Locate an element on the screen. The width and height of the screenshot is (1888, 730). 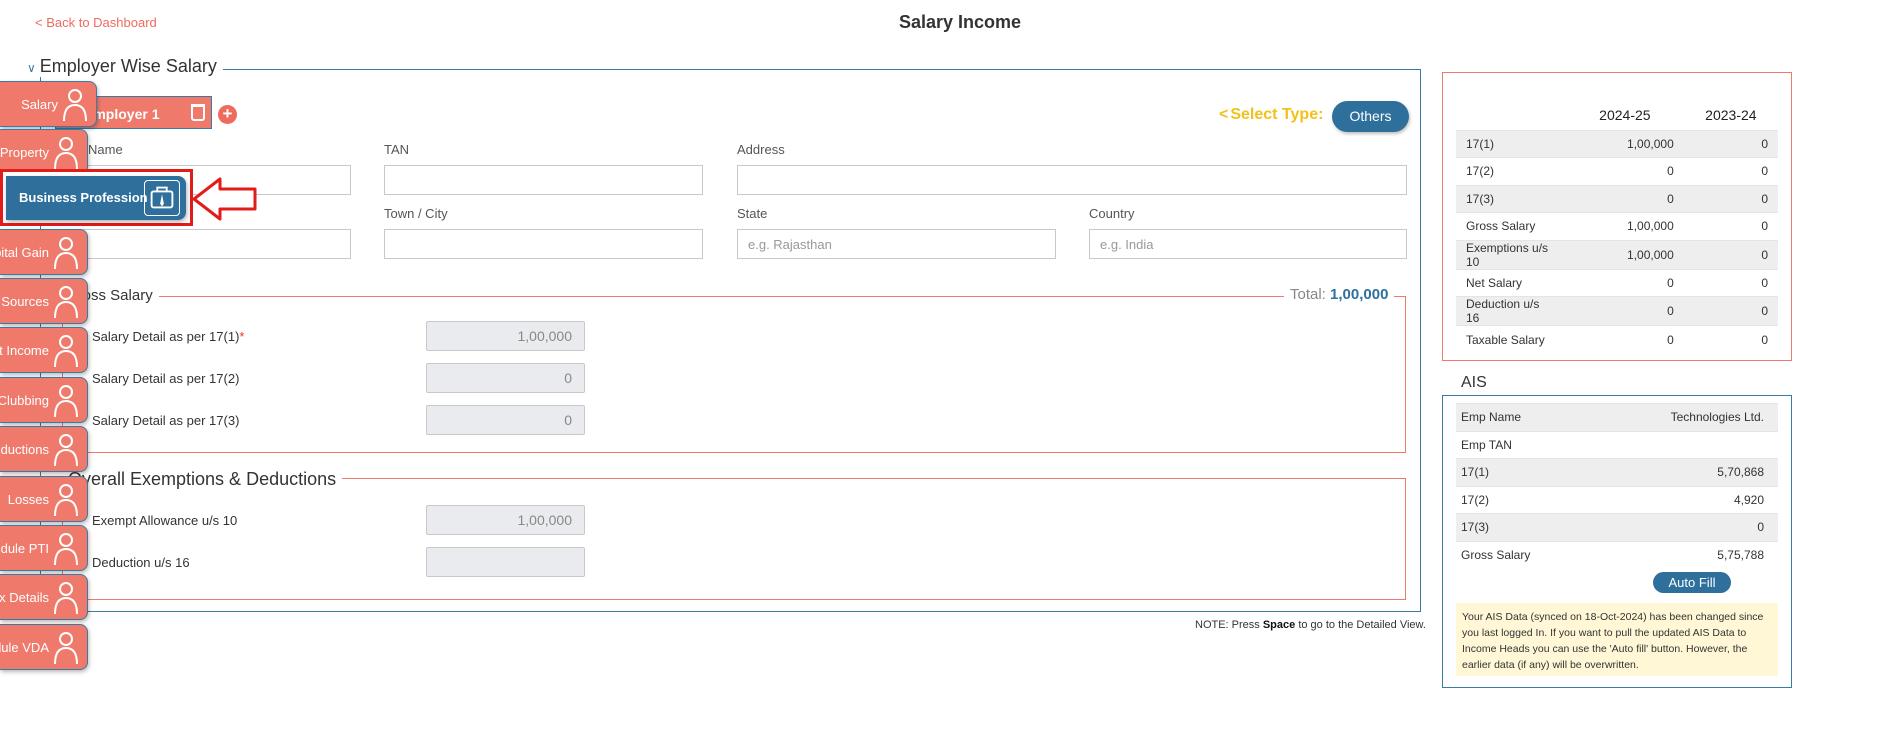
nav-item-business-profession: Business Profession is located at coordinates (96, 197).